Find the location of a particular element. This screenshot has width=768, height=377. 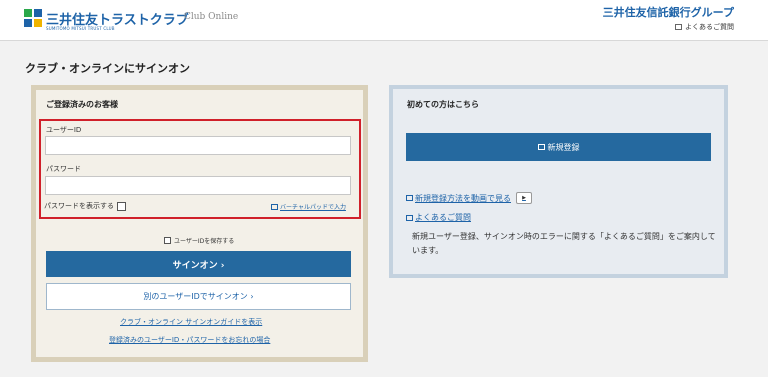

password-label: パスワード is located at coordinates (63, 169).